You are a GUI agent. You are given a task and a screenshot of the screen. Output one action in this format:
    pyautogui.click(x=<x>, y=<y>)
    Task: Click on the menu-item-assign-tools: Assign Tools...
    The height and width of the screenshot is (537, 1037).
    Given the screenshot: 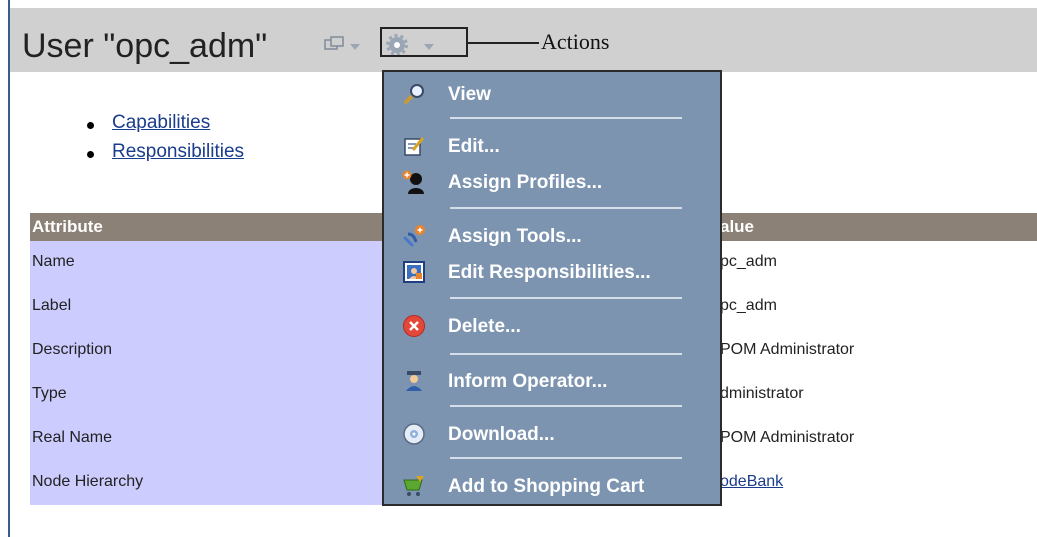 What is the action you would take?
    pyautogui.click(x=552, y=236)
    